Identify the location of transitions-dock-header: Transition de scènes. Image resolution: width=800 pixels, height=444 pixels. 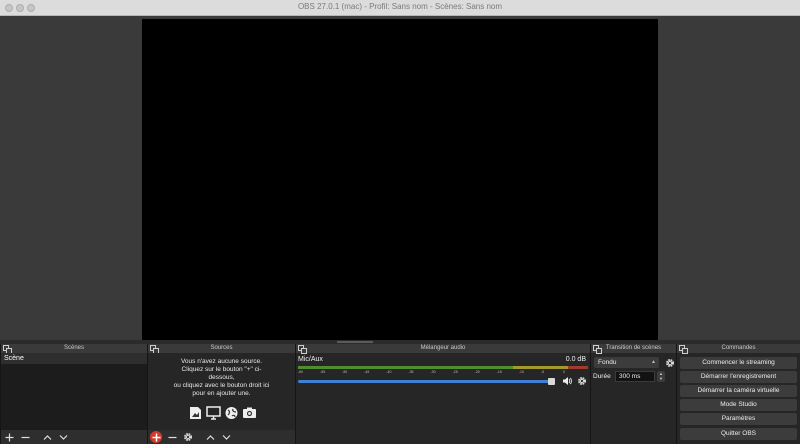
(633, 349).